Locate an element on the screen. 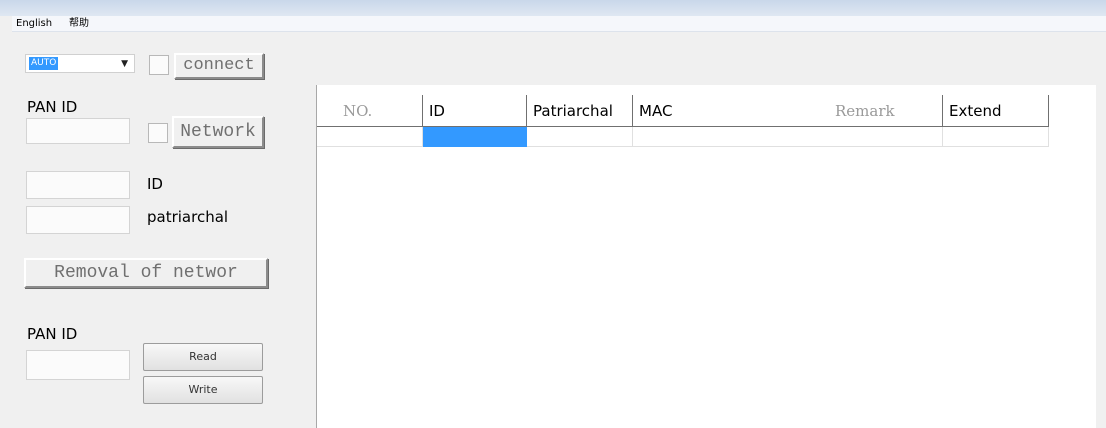 The height and width of the screenshot is (428, 1106). read-button: Read is located at coordinates (203, 357).